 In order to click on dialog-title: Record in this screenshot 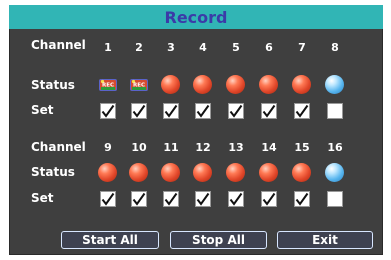, I will do `click(196, 17)`.